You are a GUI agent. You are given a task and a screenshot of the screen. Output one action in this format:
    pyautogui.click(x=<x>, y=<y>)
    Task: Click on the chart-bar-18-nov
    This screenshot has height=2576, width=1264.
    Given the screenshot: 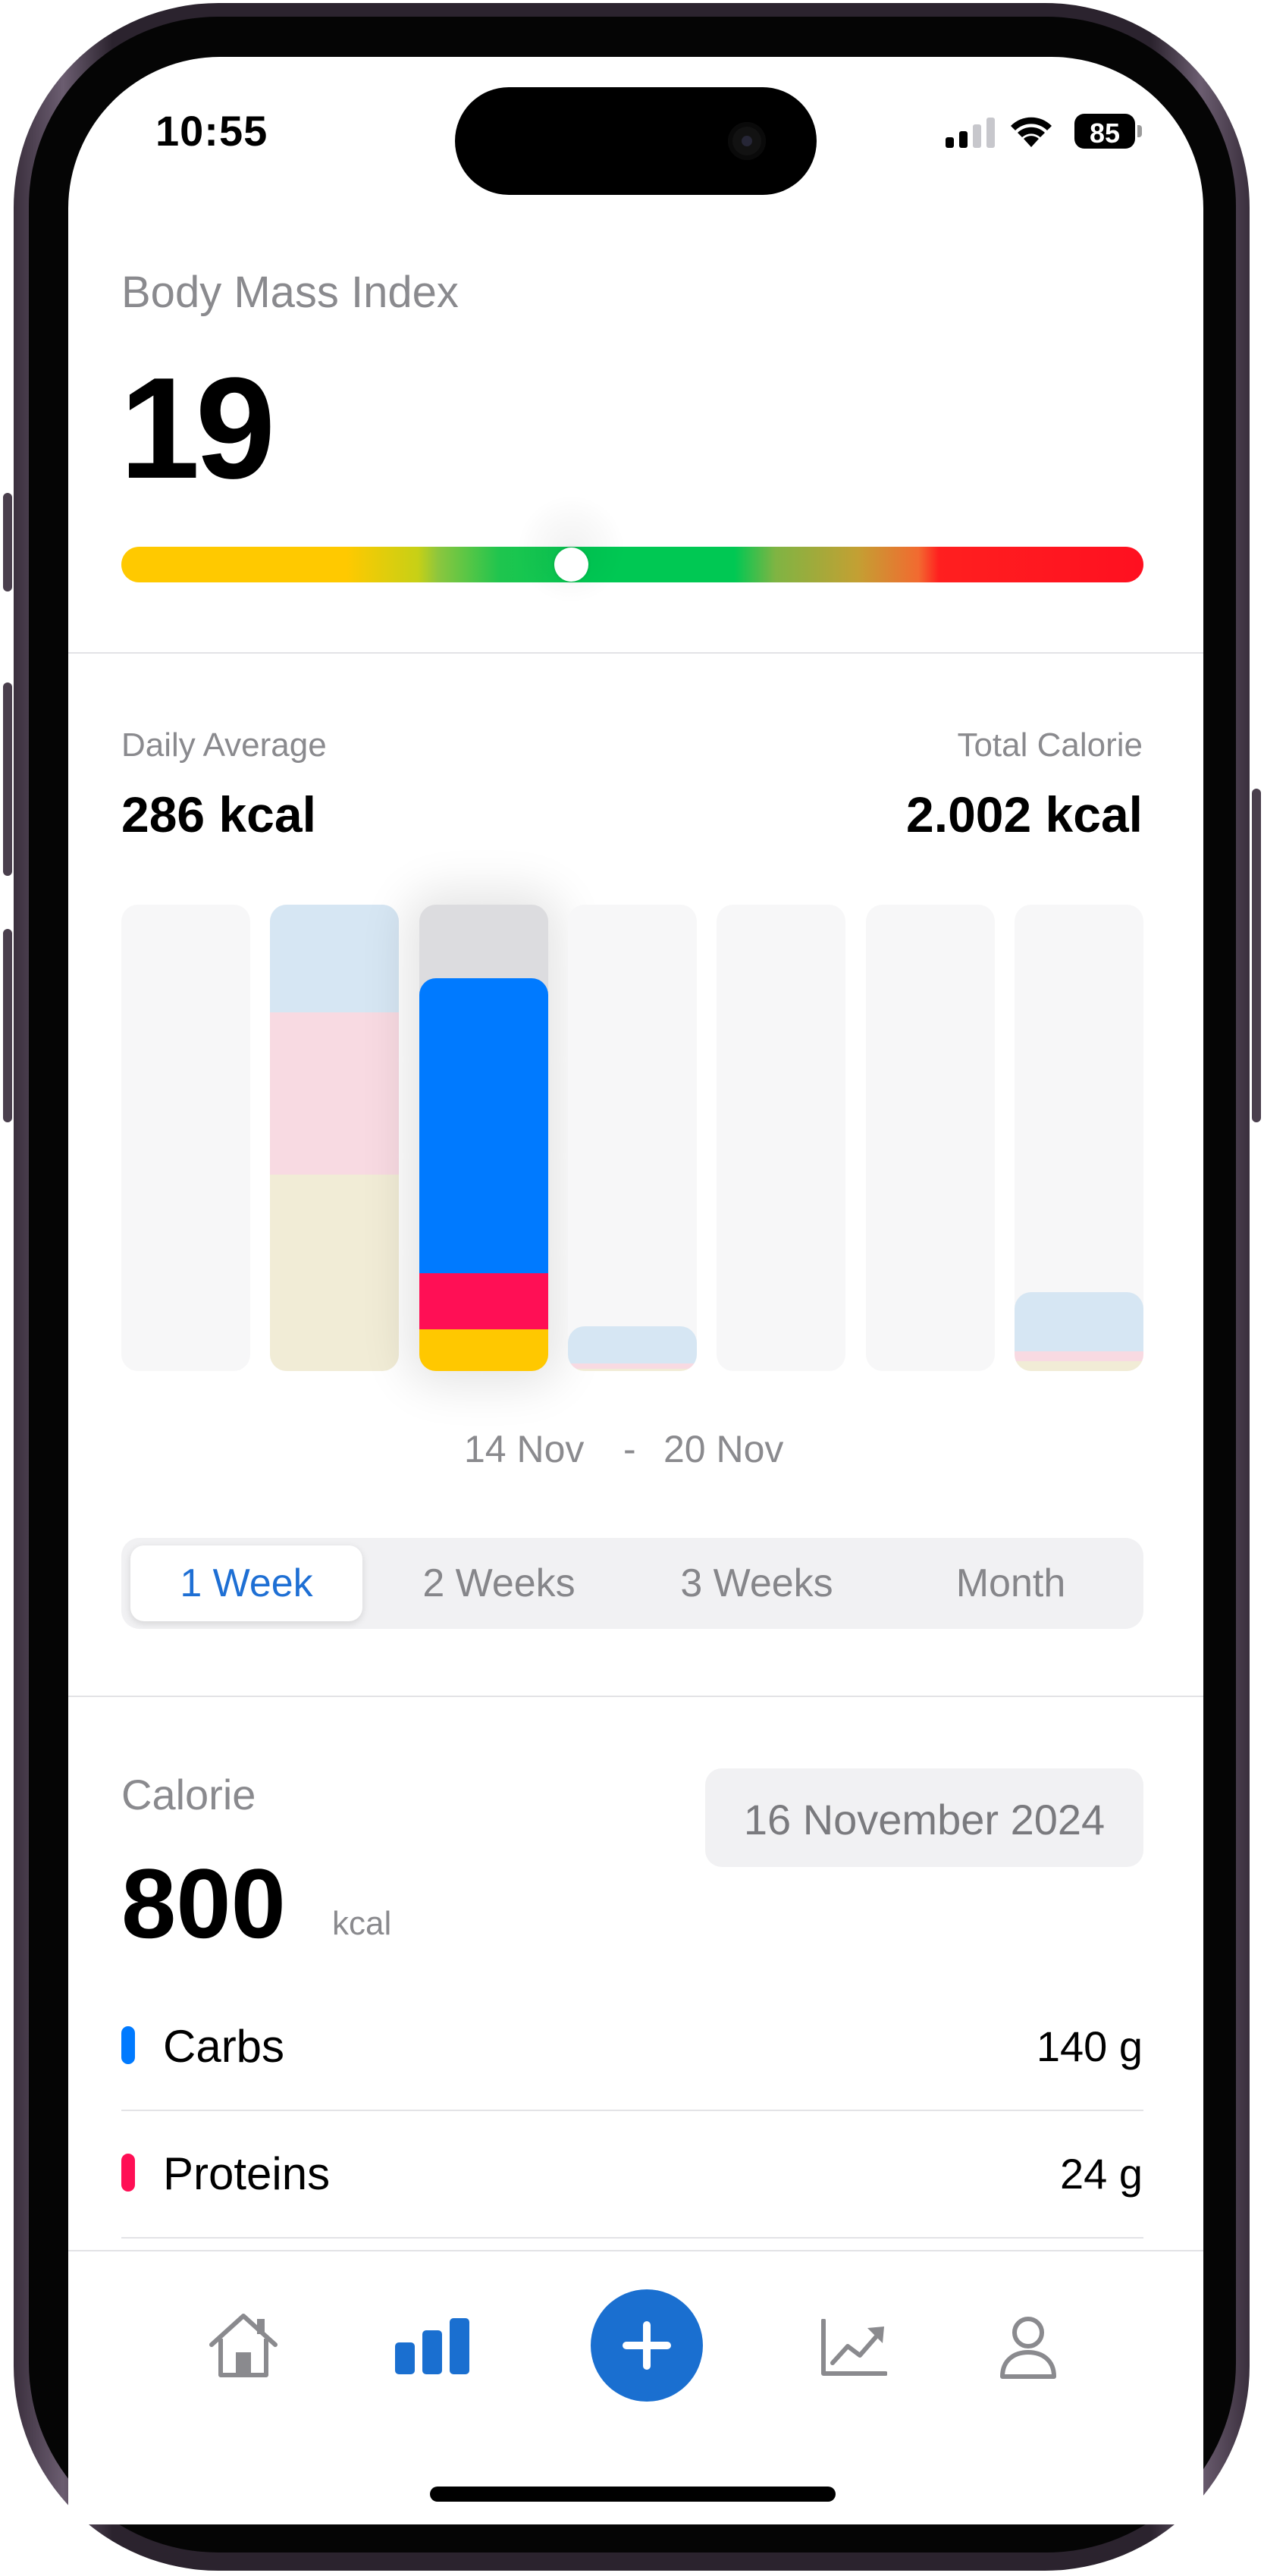 What is the action you would take?
    pyautogui.click(x=781, y=1138)
    